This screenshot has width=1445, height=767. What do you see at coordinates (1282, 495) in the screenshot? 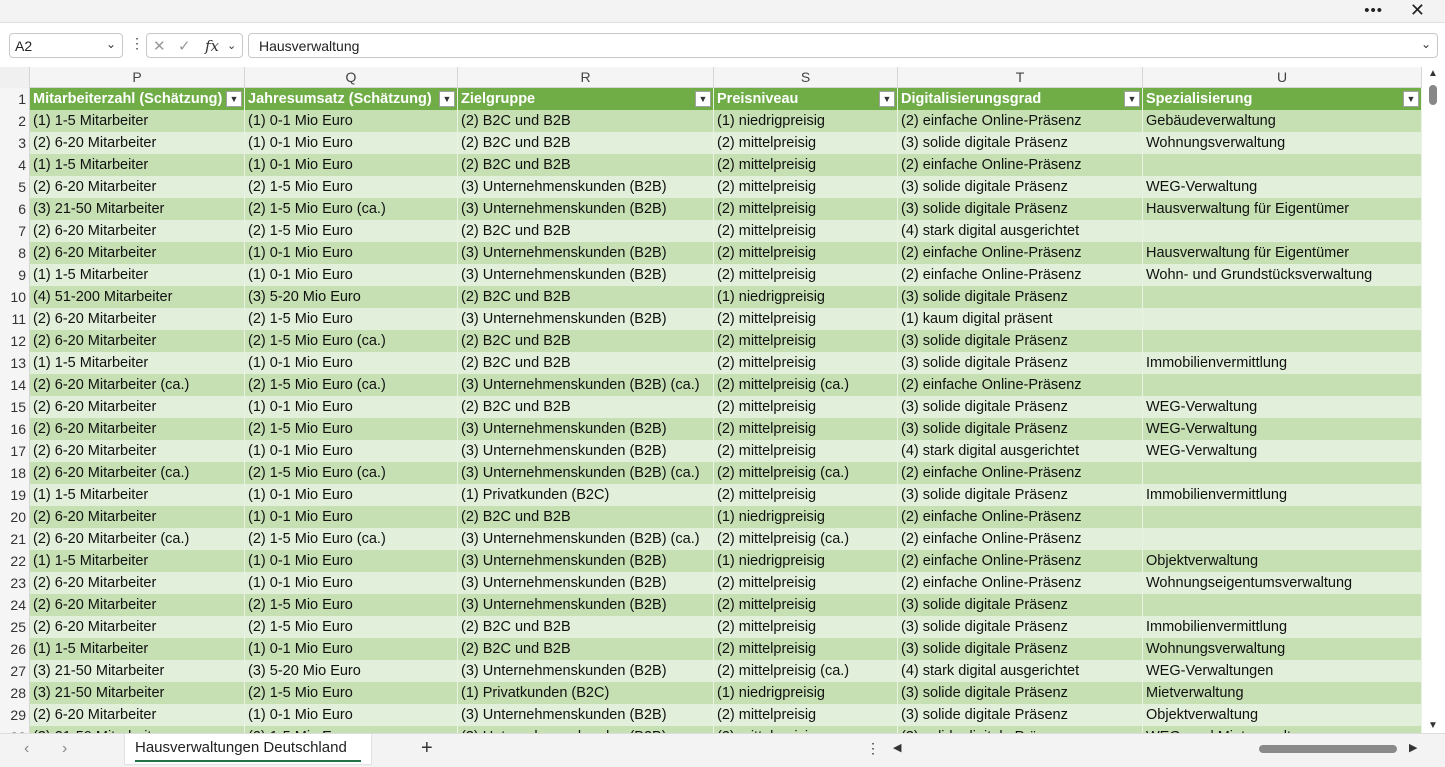
I see `cell-specialization: Immobilienvermittlung` at bounding box center [1282, 495].